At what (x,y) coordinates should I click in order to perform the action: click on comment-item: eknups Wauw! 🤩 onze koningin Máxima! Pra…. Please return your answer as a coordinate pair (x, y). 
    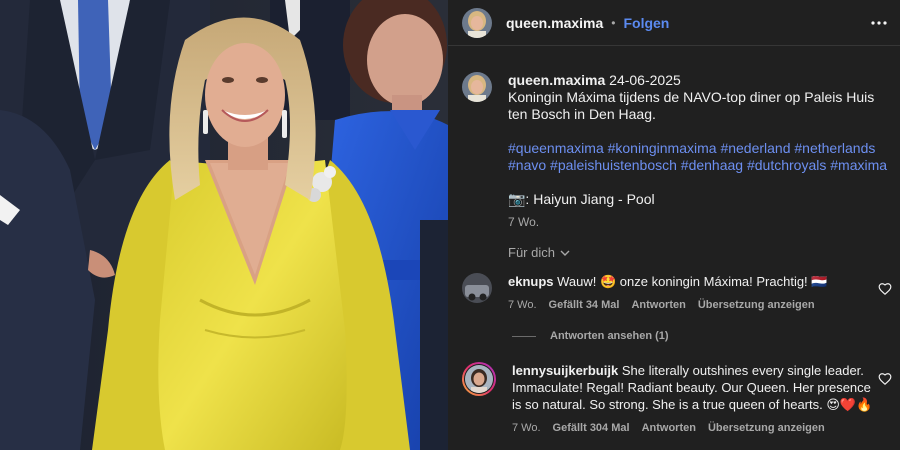
    Looking at the image, I should click on (677, 293).